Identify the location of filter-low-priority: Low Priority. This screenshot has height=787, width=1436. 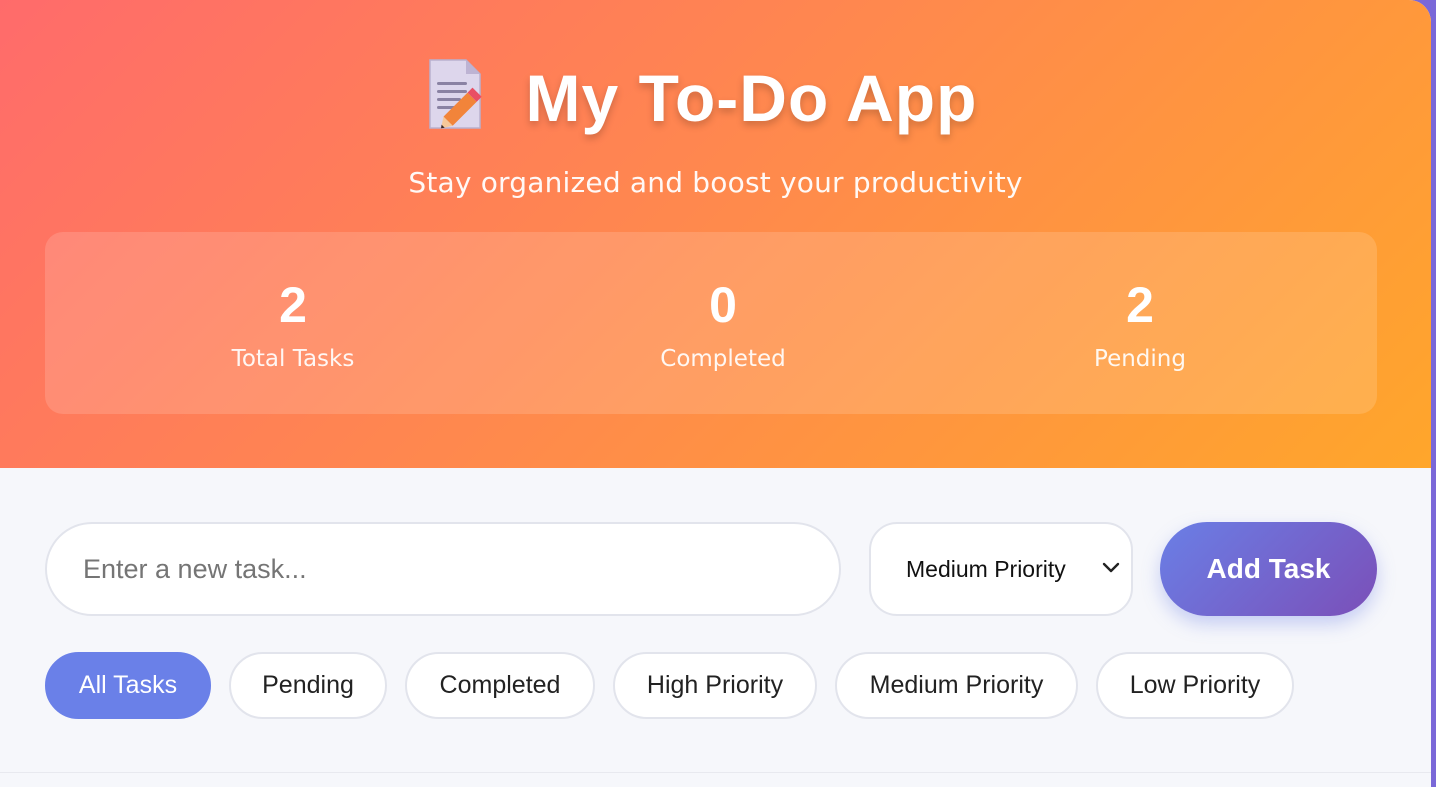
(1195, 685).